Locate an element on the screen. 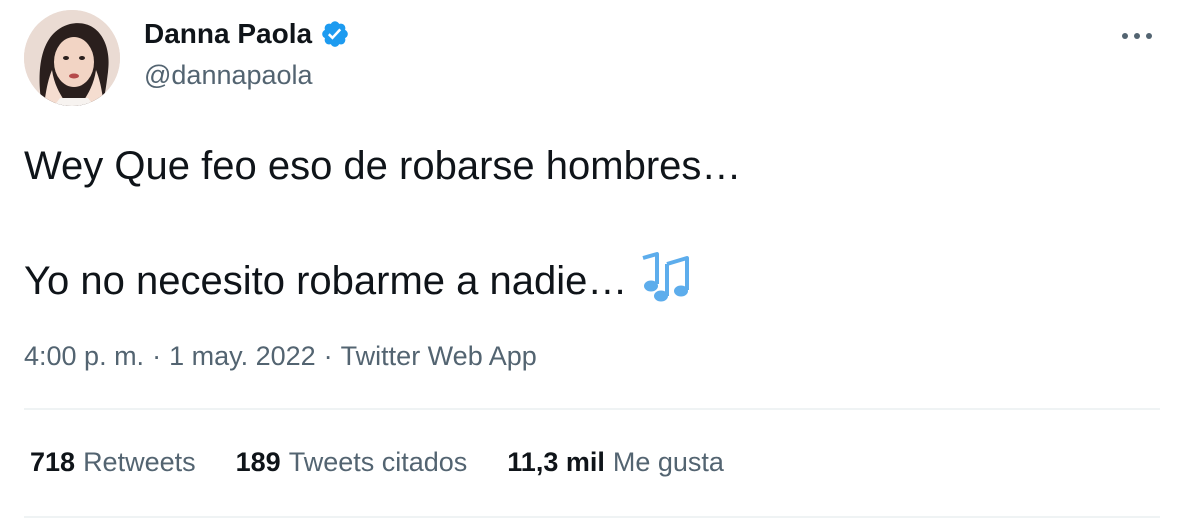  tweet-source: Twitter Web App is located at coordinates (439, 356).